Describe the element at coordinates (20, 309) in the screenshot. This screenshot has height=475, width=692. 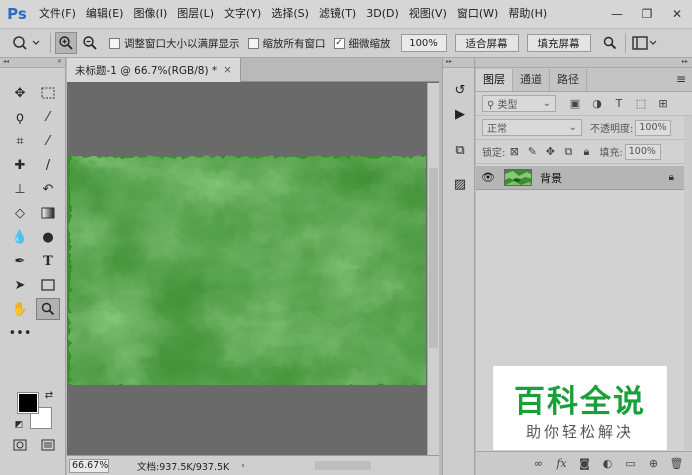
I see `hand-tool-icon: ✋` at that location.